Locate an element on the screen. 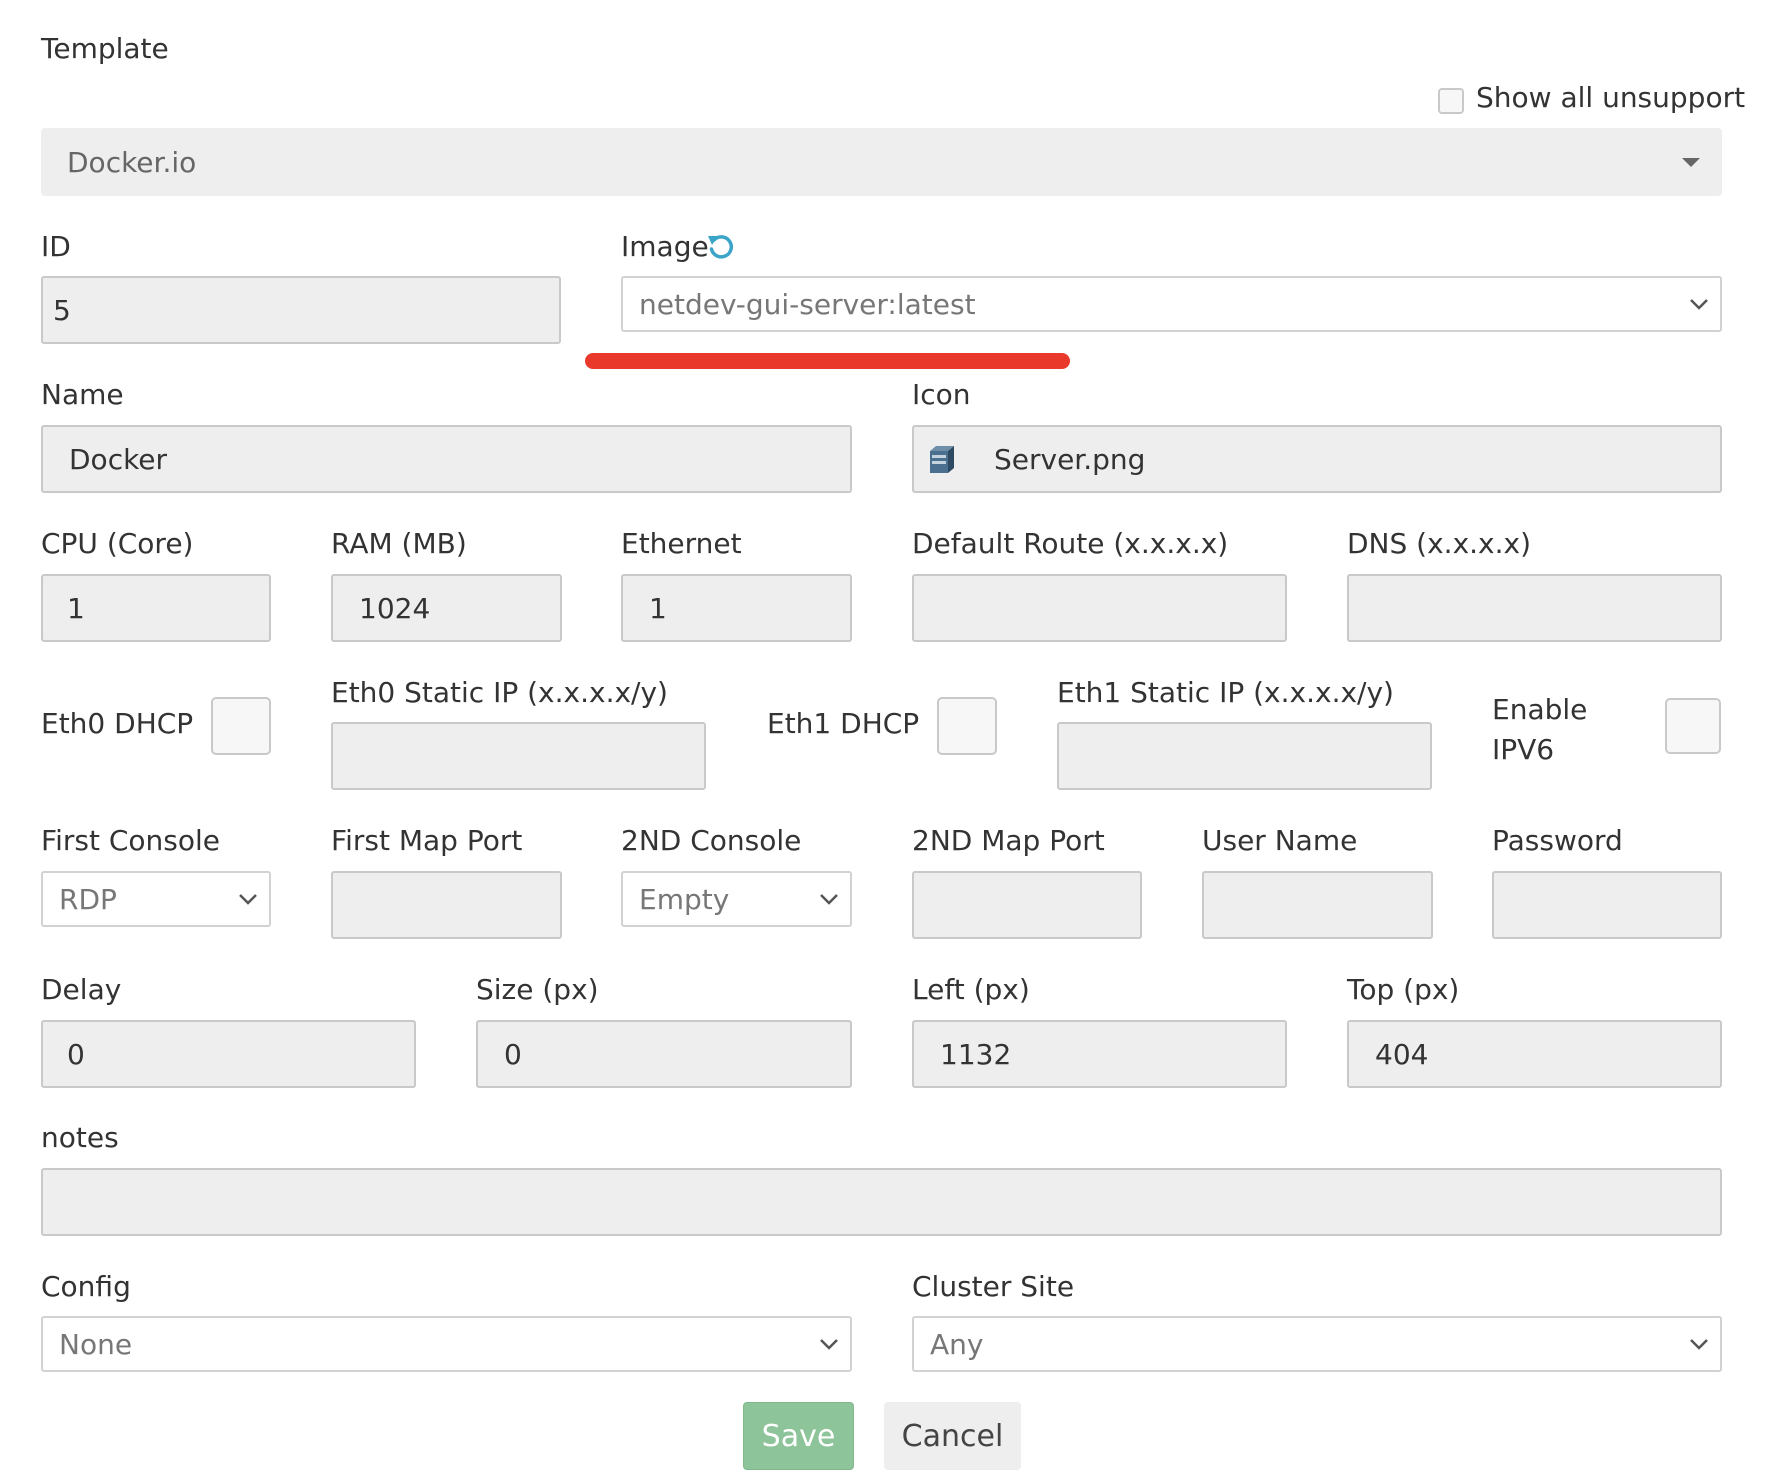 Image resolution: width=1768 pixels, height=1484 pixels. size-label: Size (px) is located at coordinates (537, 989).